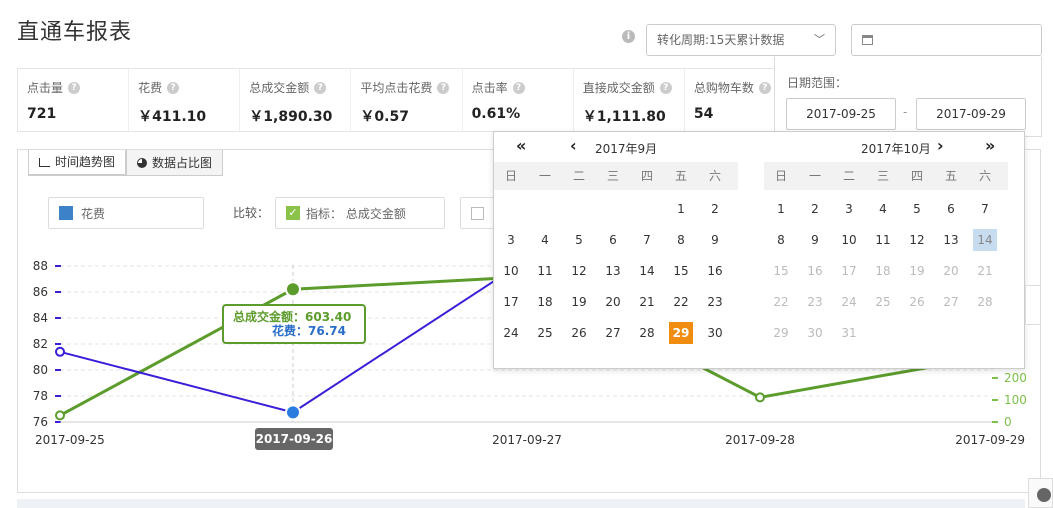 The image size is (1053, 508). I want to click on side-panel-edge, so click(1032, 305).